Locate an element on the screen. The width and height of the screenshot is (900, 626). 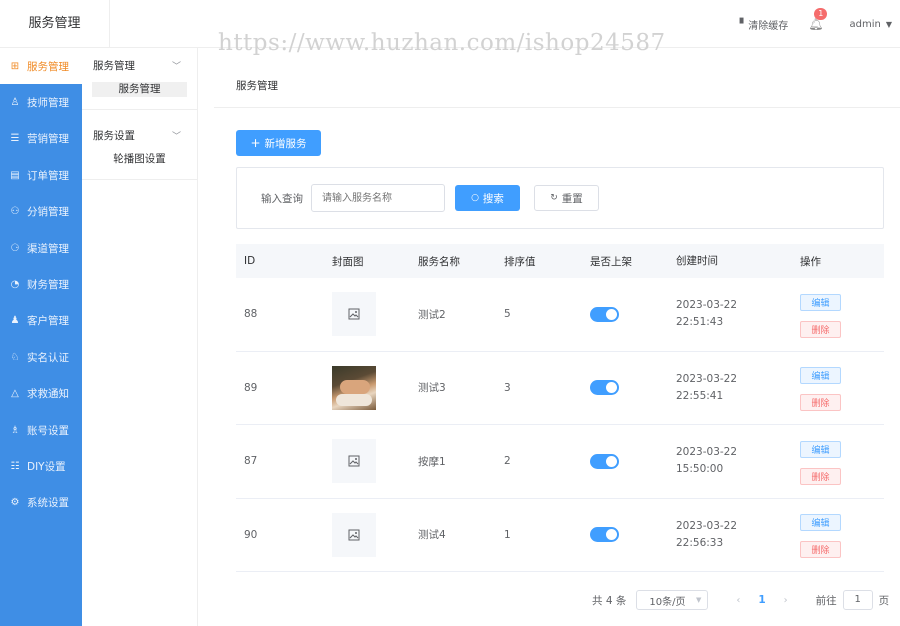
sidebar-item-settings: ⚙ 系统设置 is located at coordinates (41, 503).